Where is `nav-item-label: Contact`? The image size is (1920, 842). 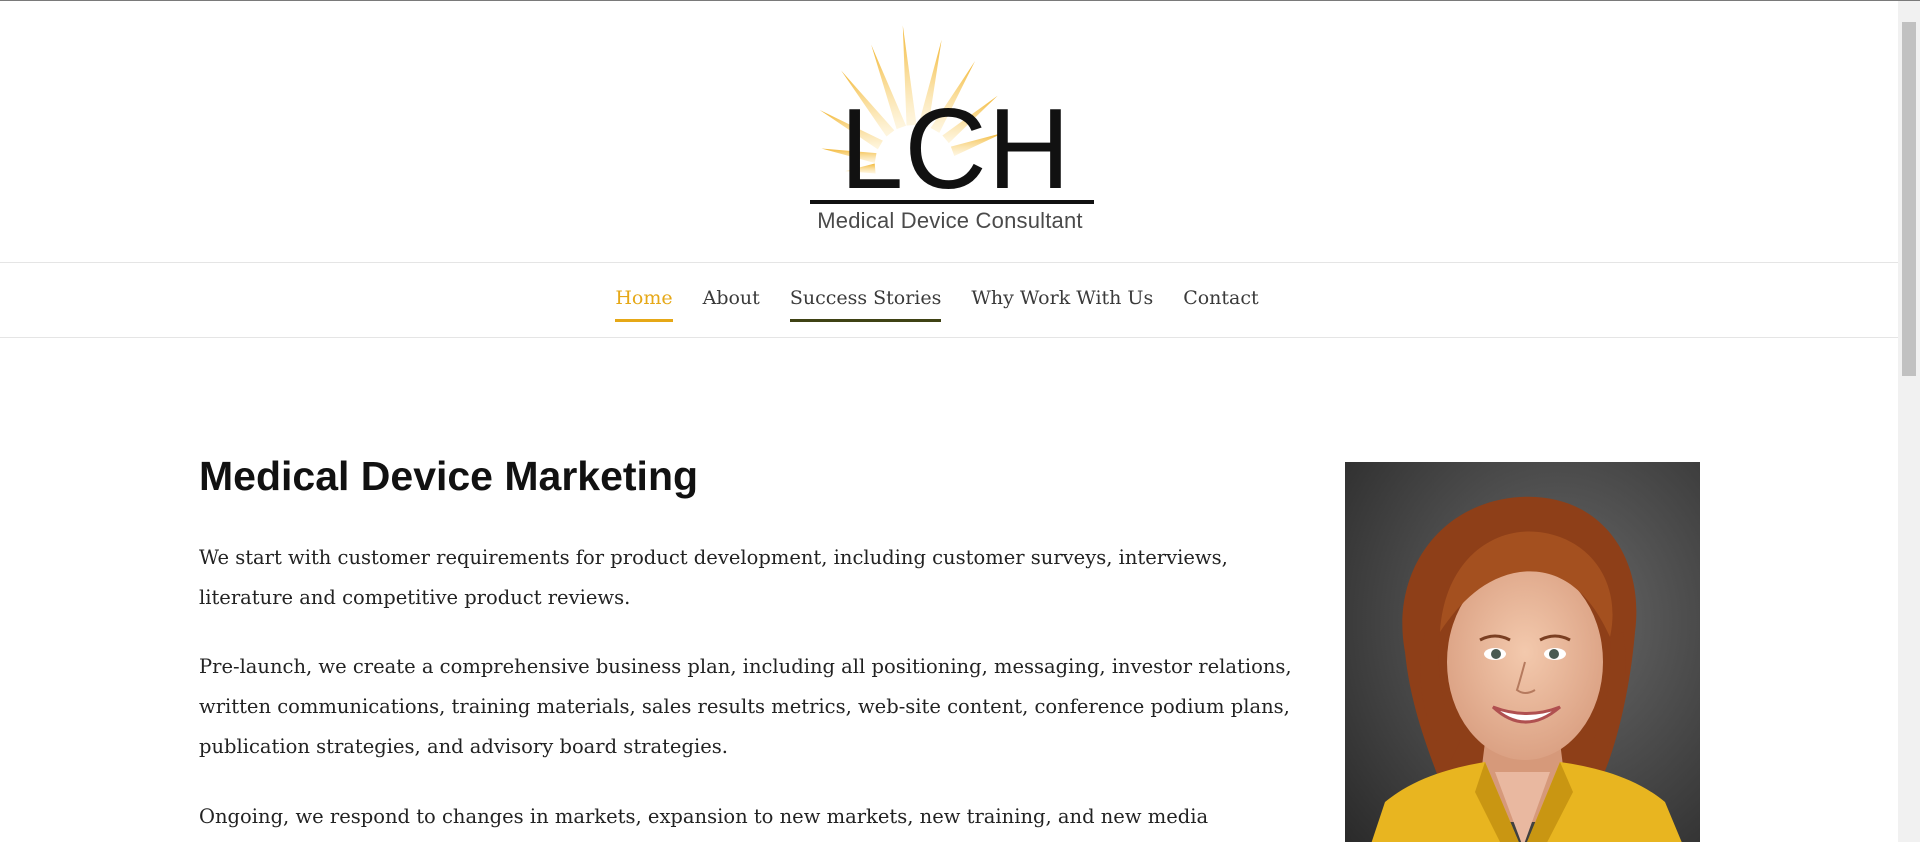
nav-item-label: Contact is located at coordinates (1221, 298).